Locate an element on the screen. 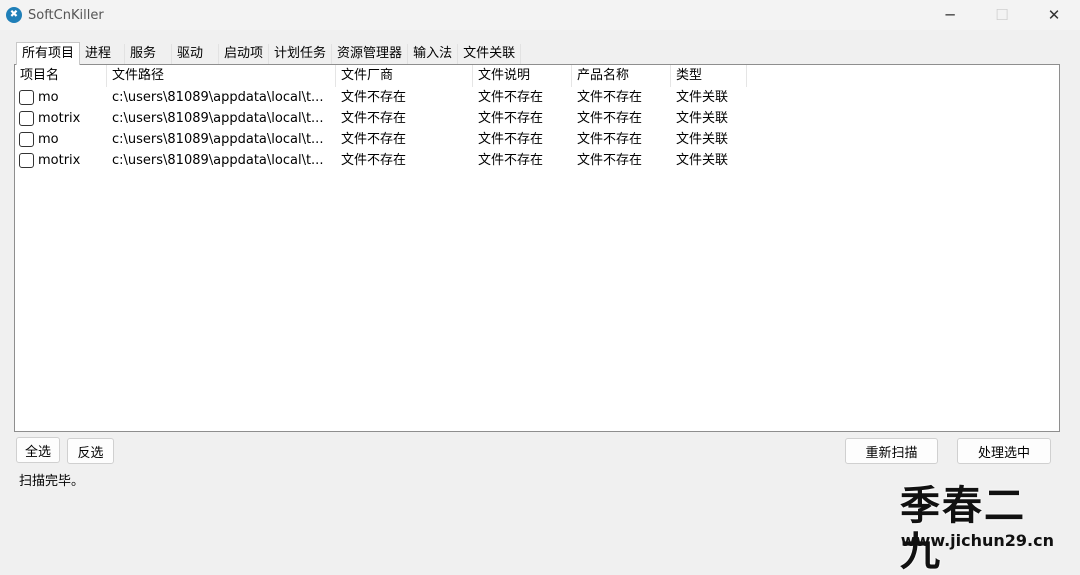 The height and width of the screenshot is (575, 1080). column-header-product: 产品名称 is located at coordinates (621, 76).